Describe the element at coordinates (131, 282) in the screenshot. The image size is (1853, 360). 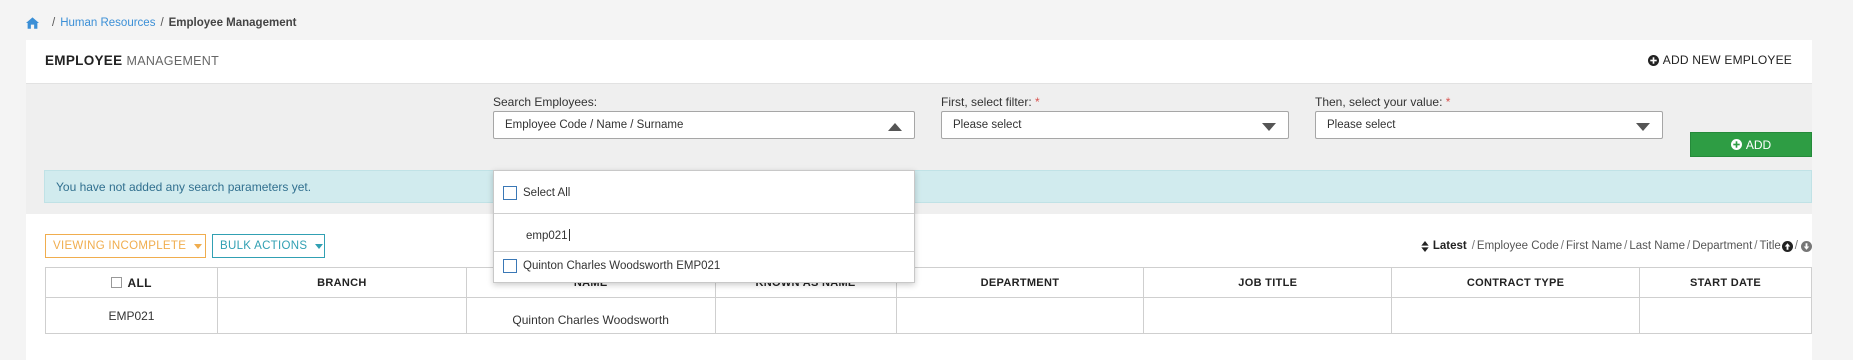
I see `column-header-all: ALL` at that location.